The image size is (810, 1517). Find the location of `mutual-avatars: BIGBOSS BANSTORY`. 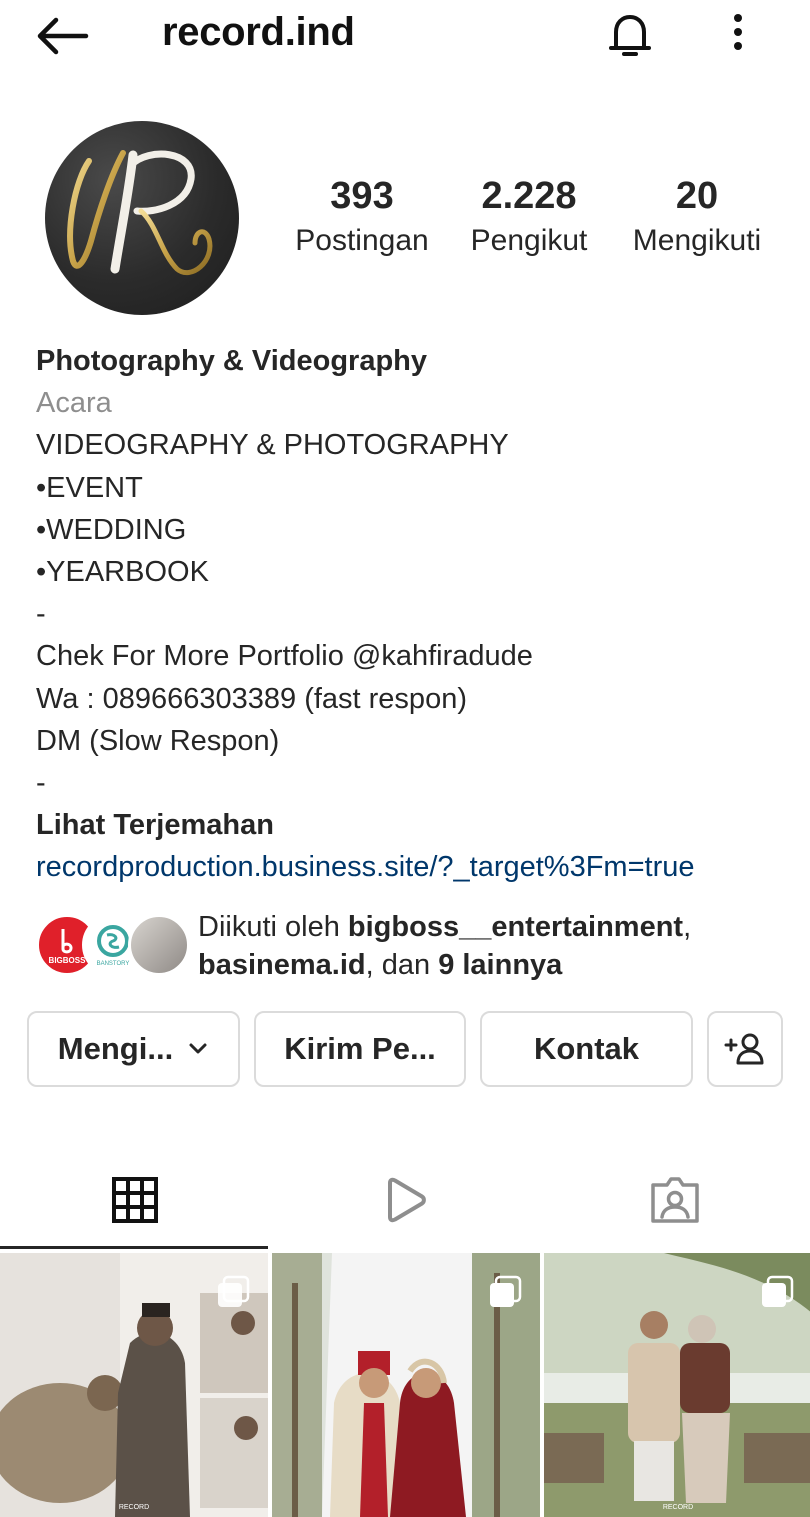

mutual-avatars: BIGBOSS BANSTORY is located at coordinates (113, 945).